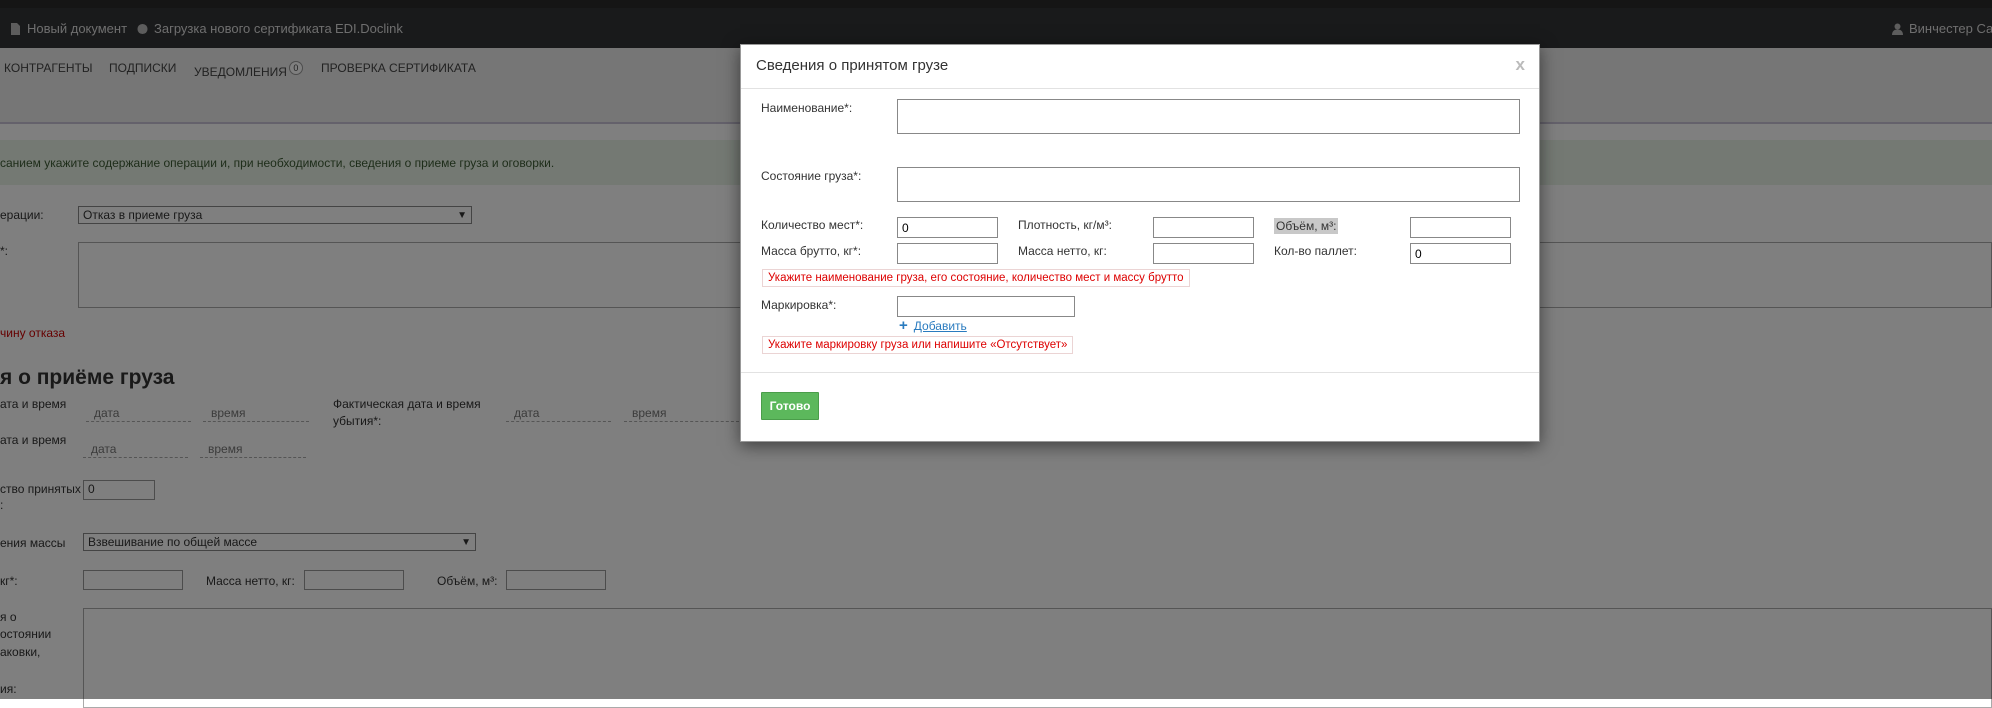 The height and width of the screenshot is (708, 1992). Describe the element at coordinates (1140, 67) in the screenshot. I see `modal-header: Сведения о принятом грузе x` at that location.